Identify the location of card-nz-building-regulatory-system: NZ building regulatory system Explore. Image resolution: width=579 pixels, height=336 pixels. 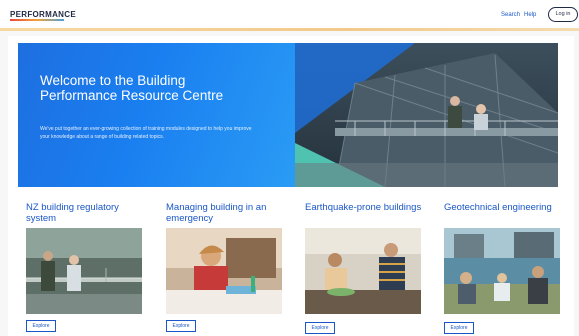
(84, 264).